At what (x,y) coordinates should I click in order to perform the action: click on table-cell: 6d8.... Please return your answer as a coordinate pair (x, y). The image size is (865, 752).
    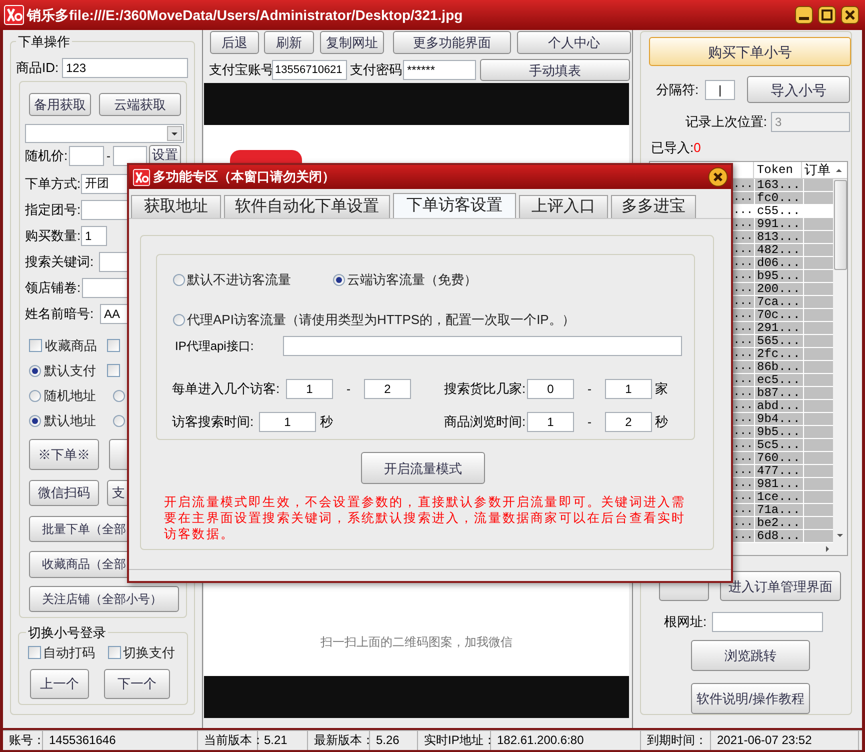
    Looking at the image, I should click on (779, 536).